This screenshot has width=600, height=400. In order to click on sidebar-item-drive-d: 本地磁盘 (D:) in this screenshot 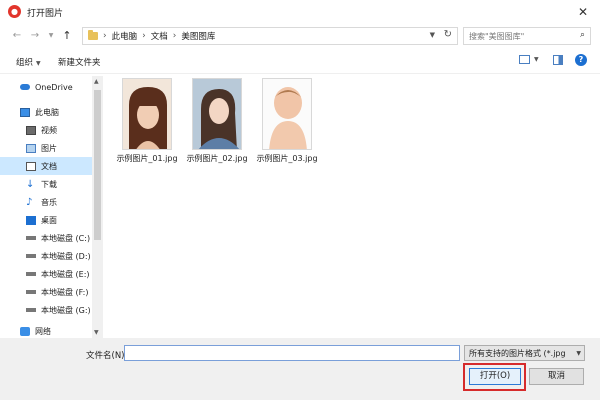, I will do `click(46, 256)`.